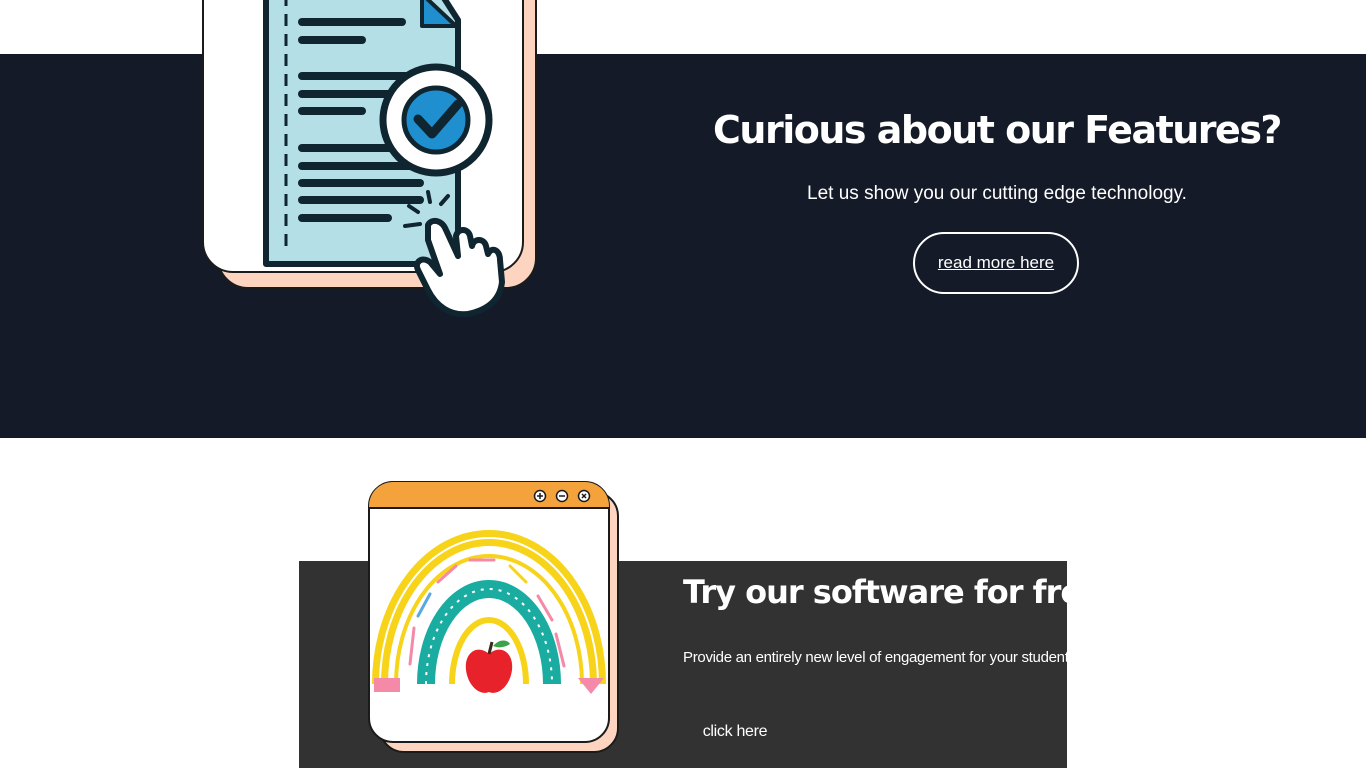 The image size is (1366, 768). I want to click on close-icon, so click(584, 496).